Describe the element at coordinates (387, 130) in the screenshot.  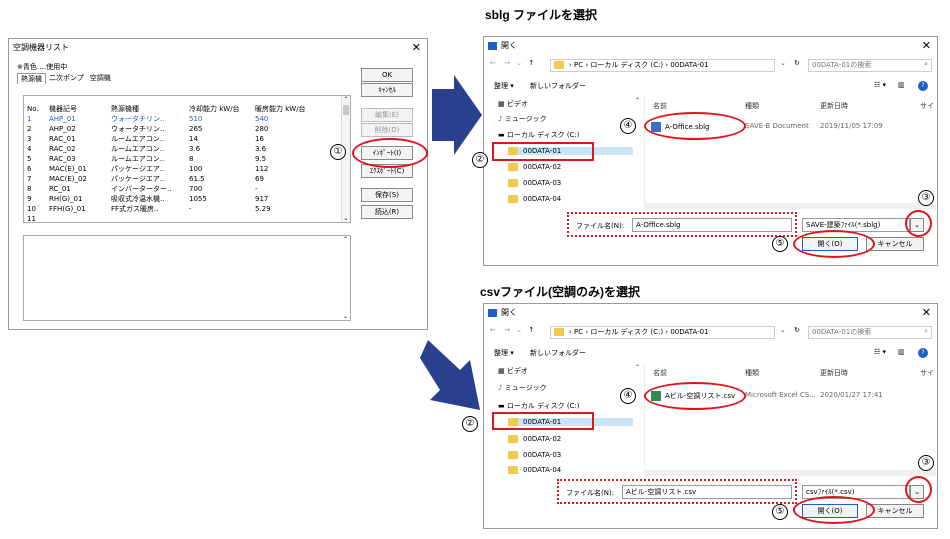
I see `delete-button: 削除(D)` at that location.